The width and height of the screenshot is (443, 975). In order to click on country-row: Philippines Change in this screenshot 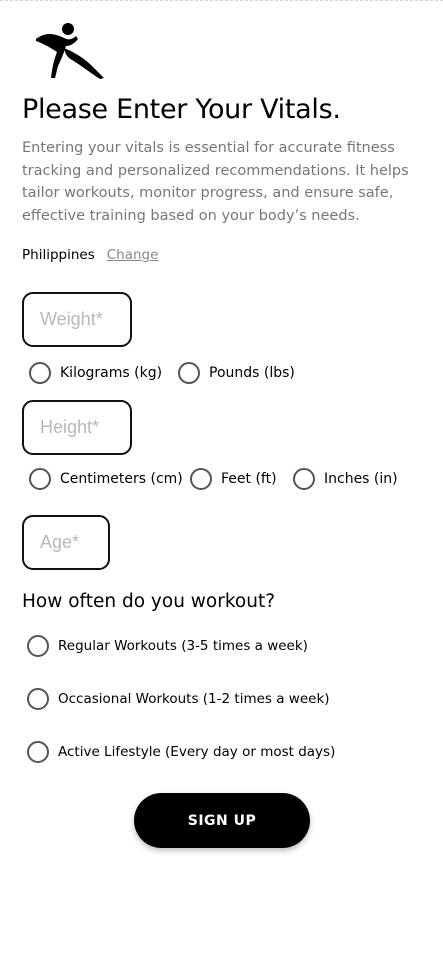, I will do `click(90, 255)`.